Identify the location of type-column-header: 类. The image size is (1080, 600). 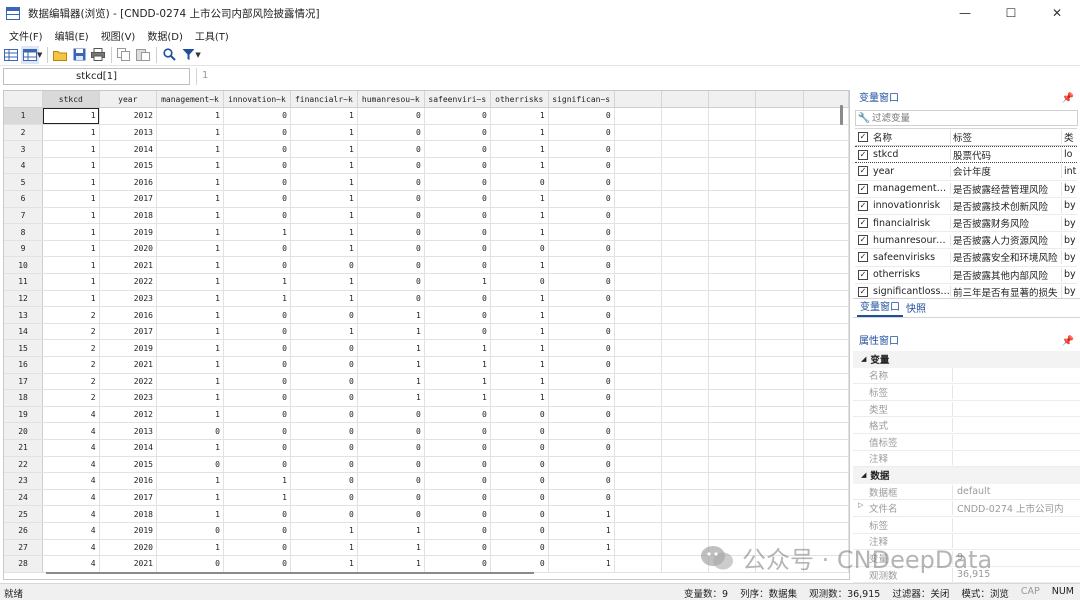
(1069, 137).